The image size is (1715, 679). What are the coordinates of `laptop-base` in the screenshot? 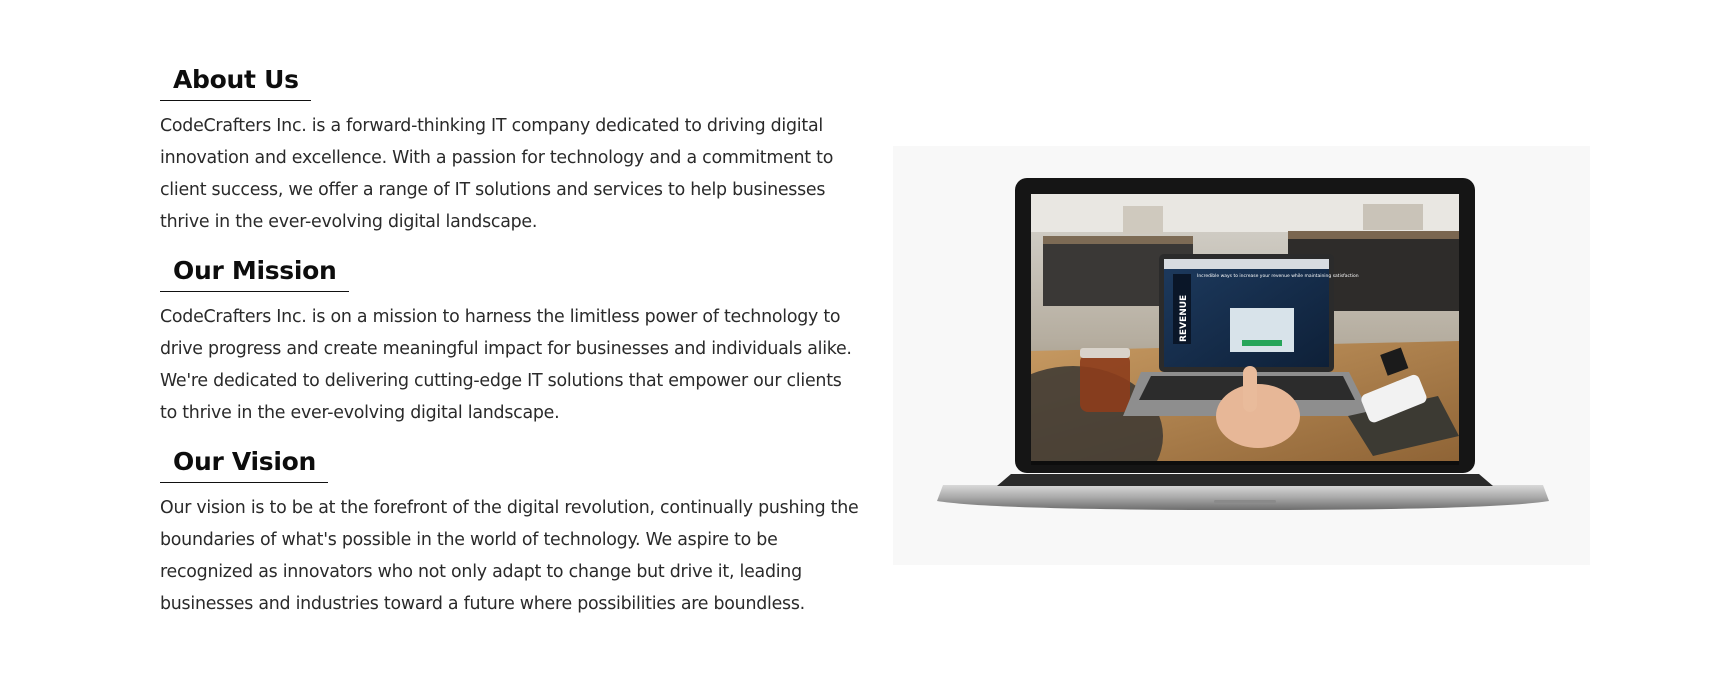 It's located at (1243, 497).